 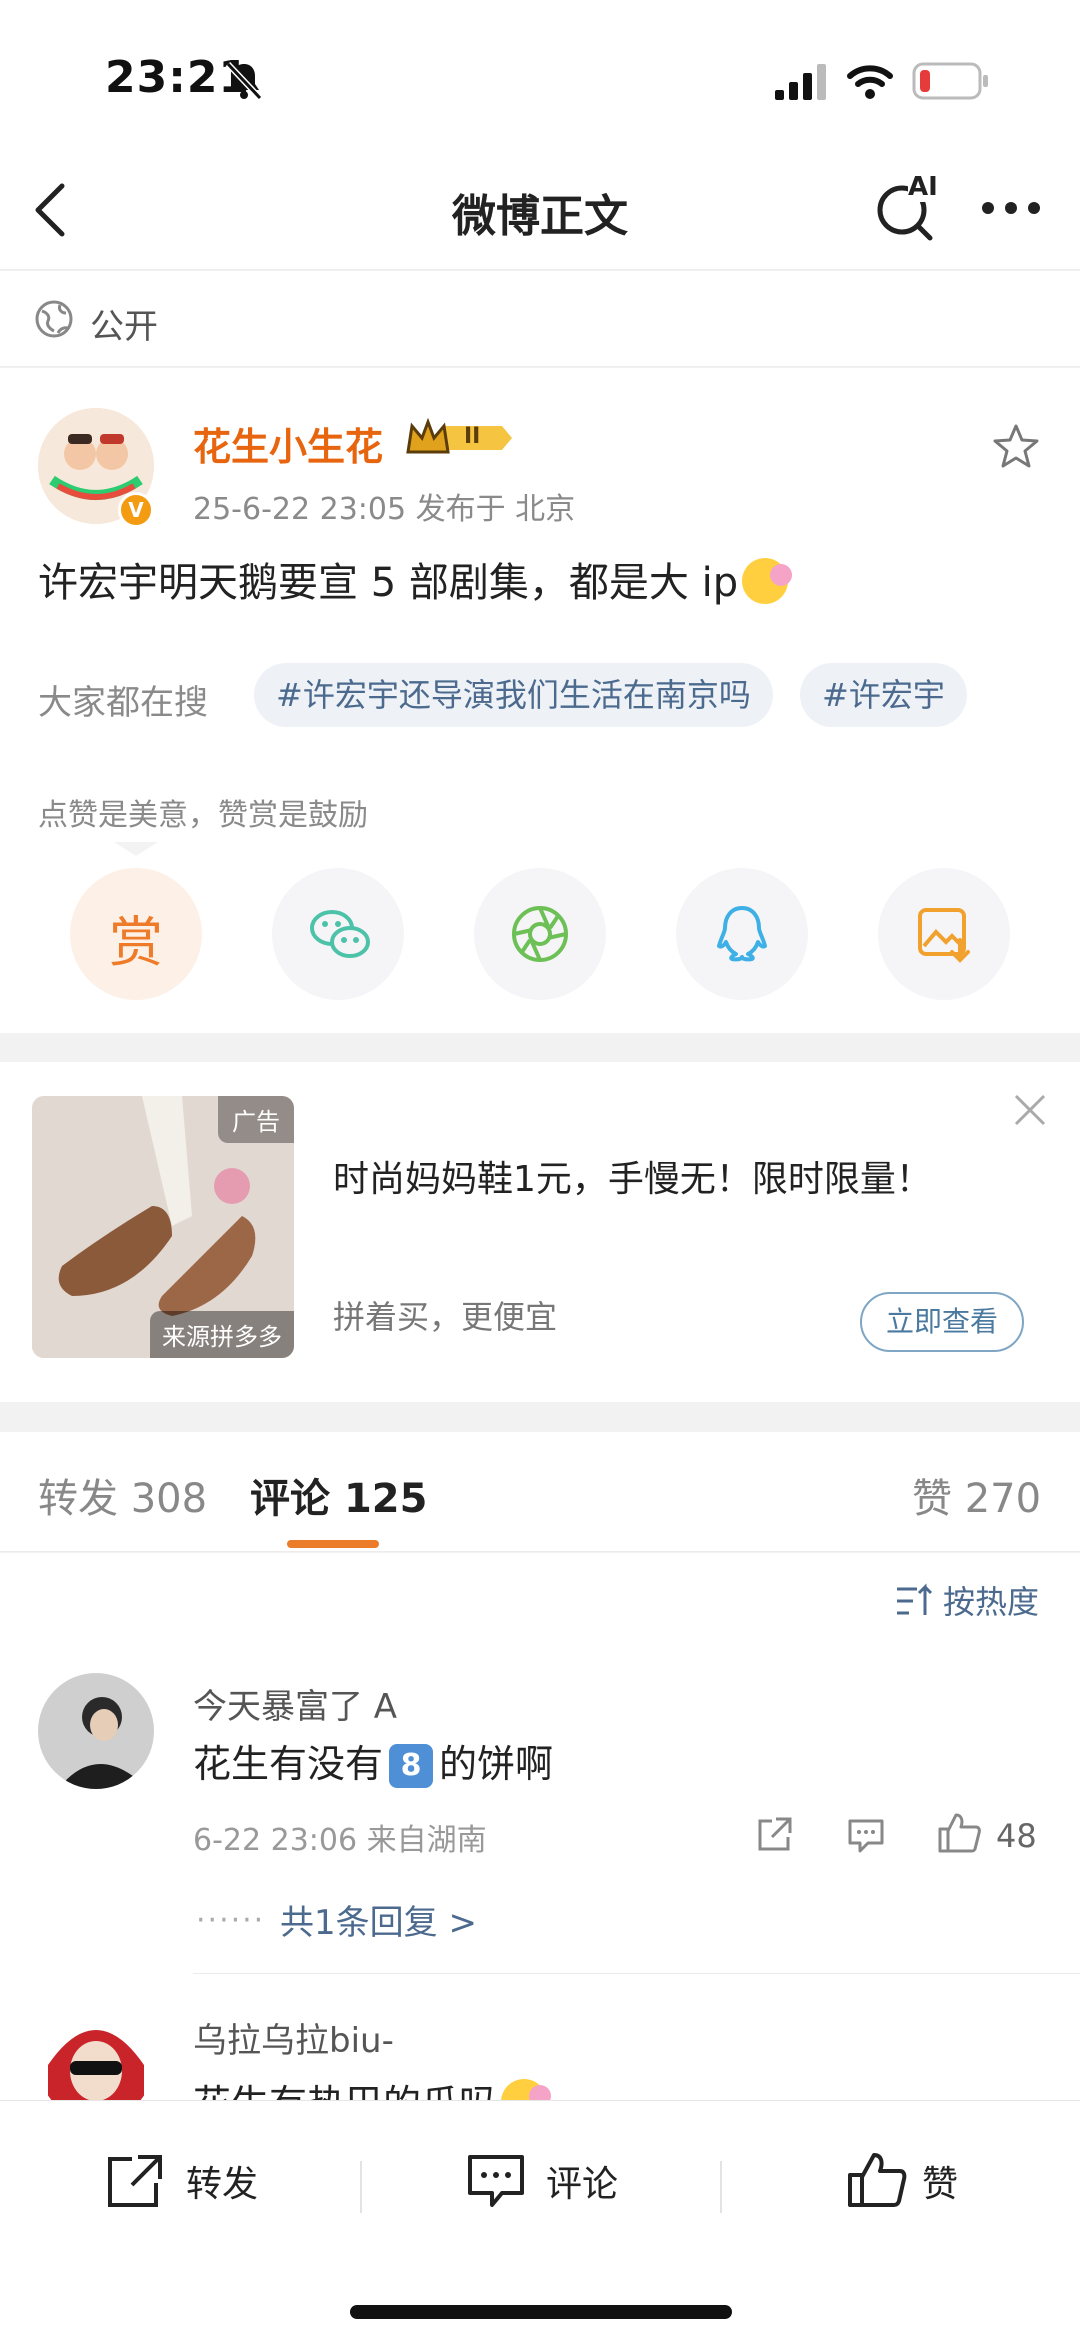 I want to click on sort-label: 按热度, so click(x=991, y=1602).